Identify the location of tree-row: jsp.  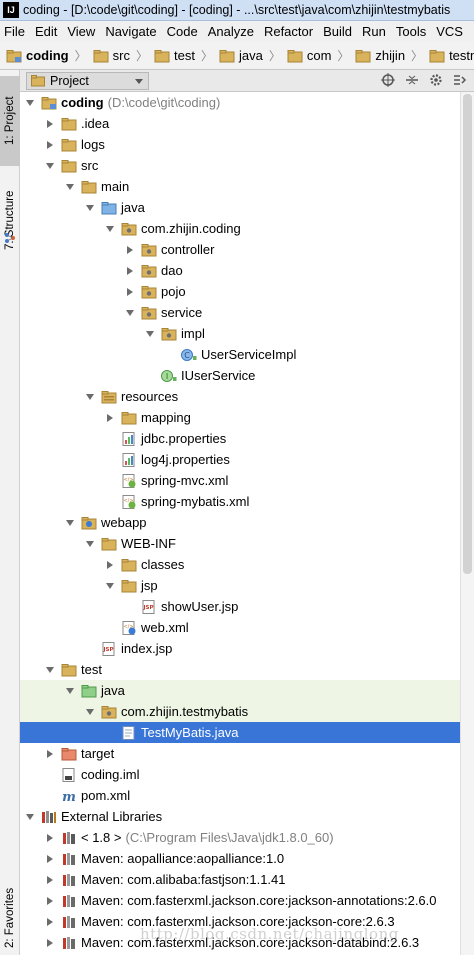
(240, 585).